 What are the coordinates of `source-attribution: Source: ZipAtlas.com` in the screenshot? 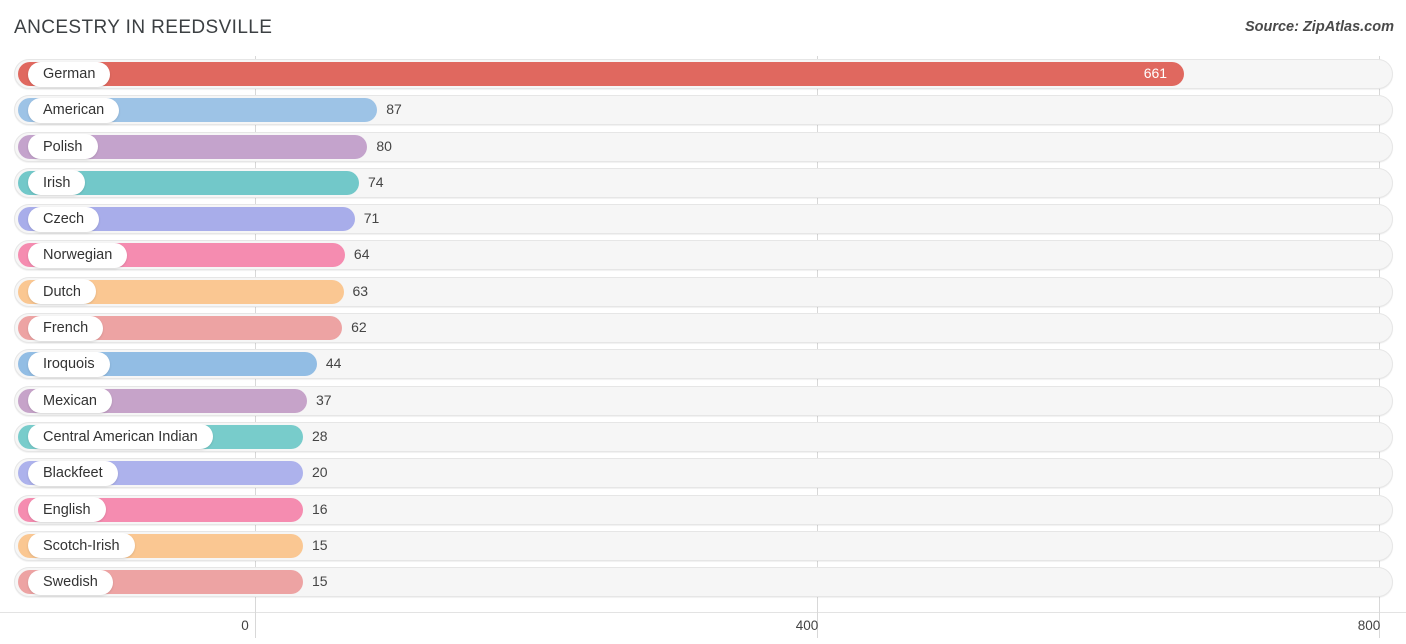 It's located at (1319, 27).